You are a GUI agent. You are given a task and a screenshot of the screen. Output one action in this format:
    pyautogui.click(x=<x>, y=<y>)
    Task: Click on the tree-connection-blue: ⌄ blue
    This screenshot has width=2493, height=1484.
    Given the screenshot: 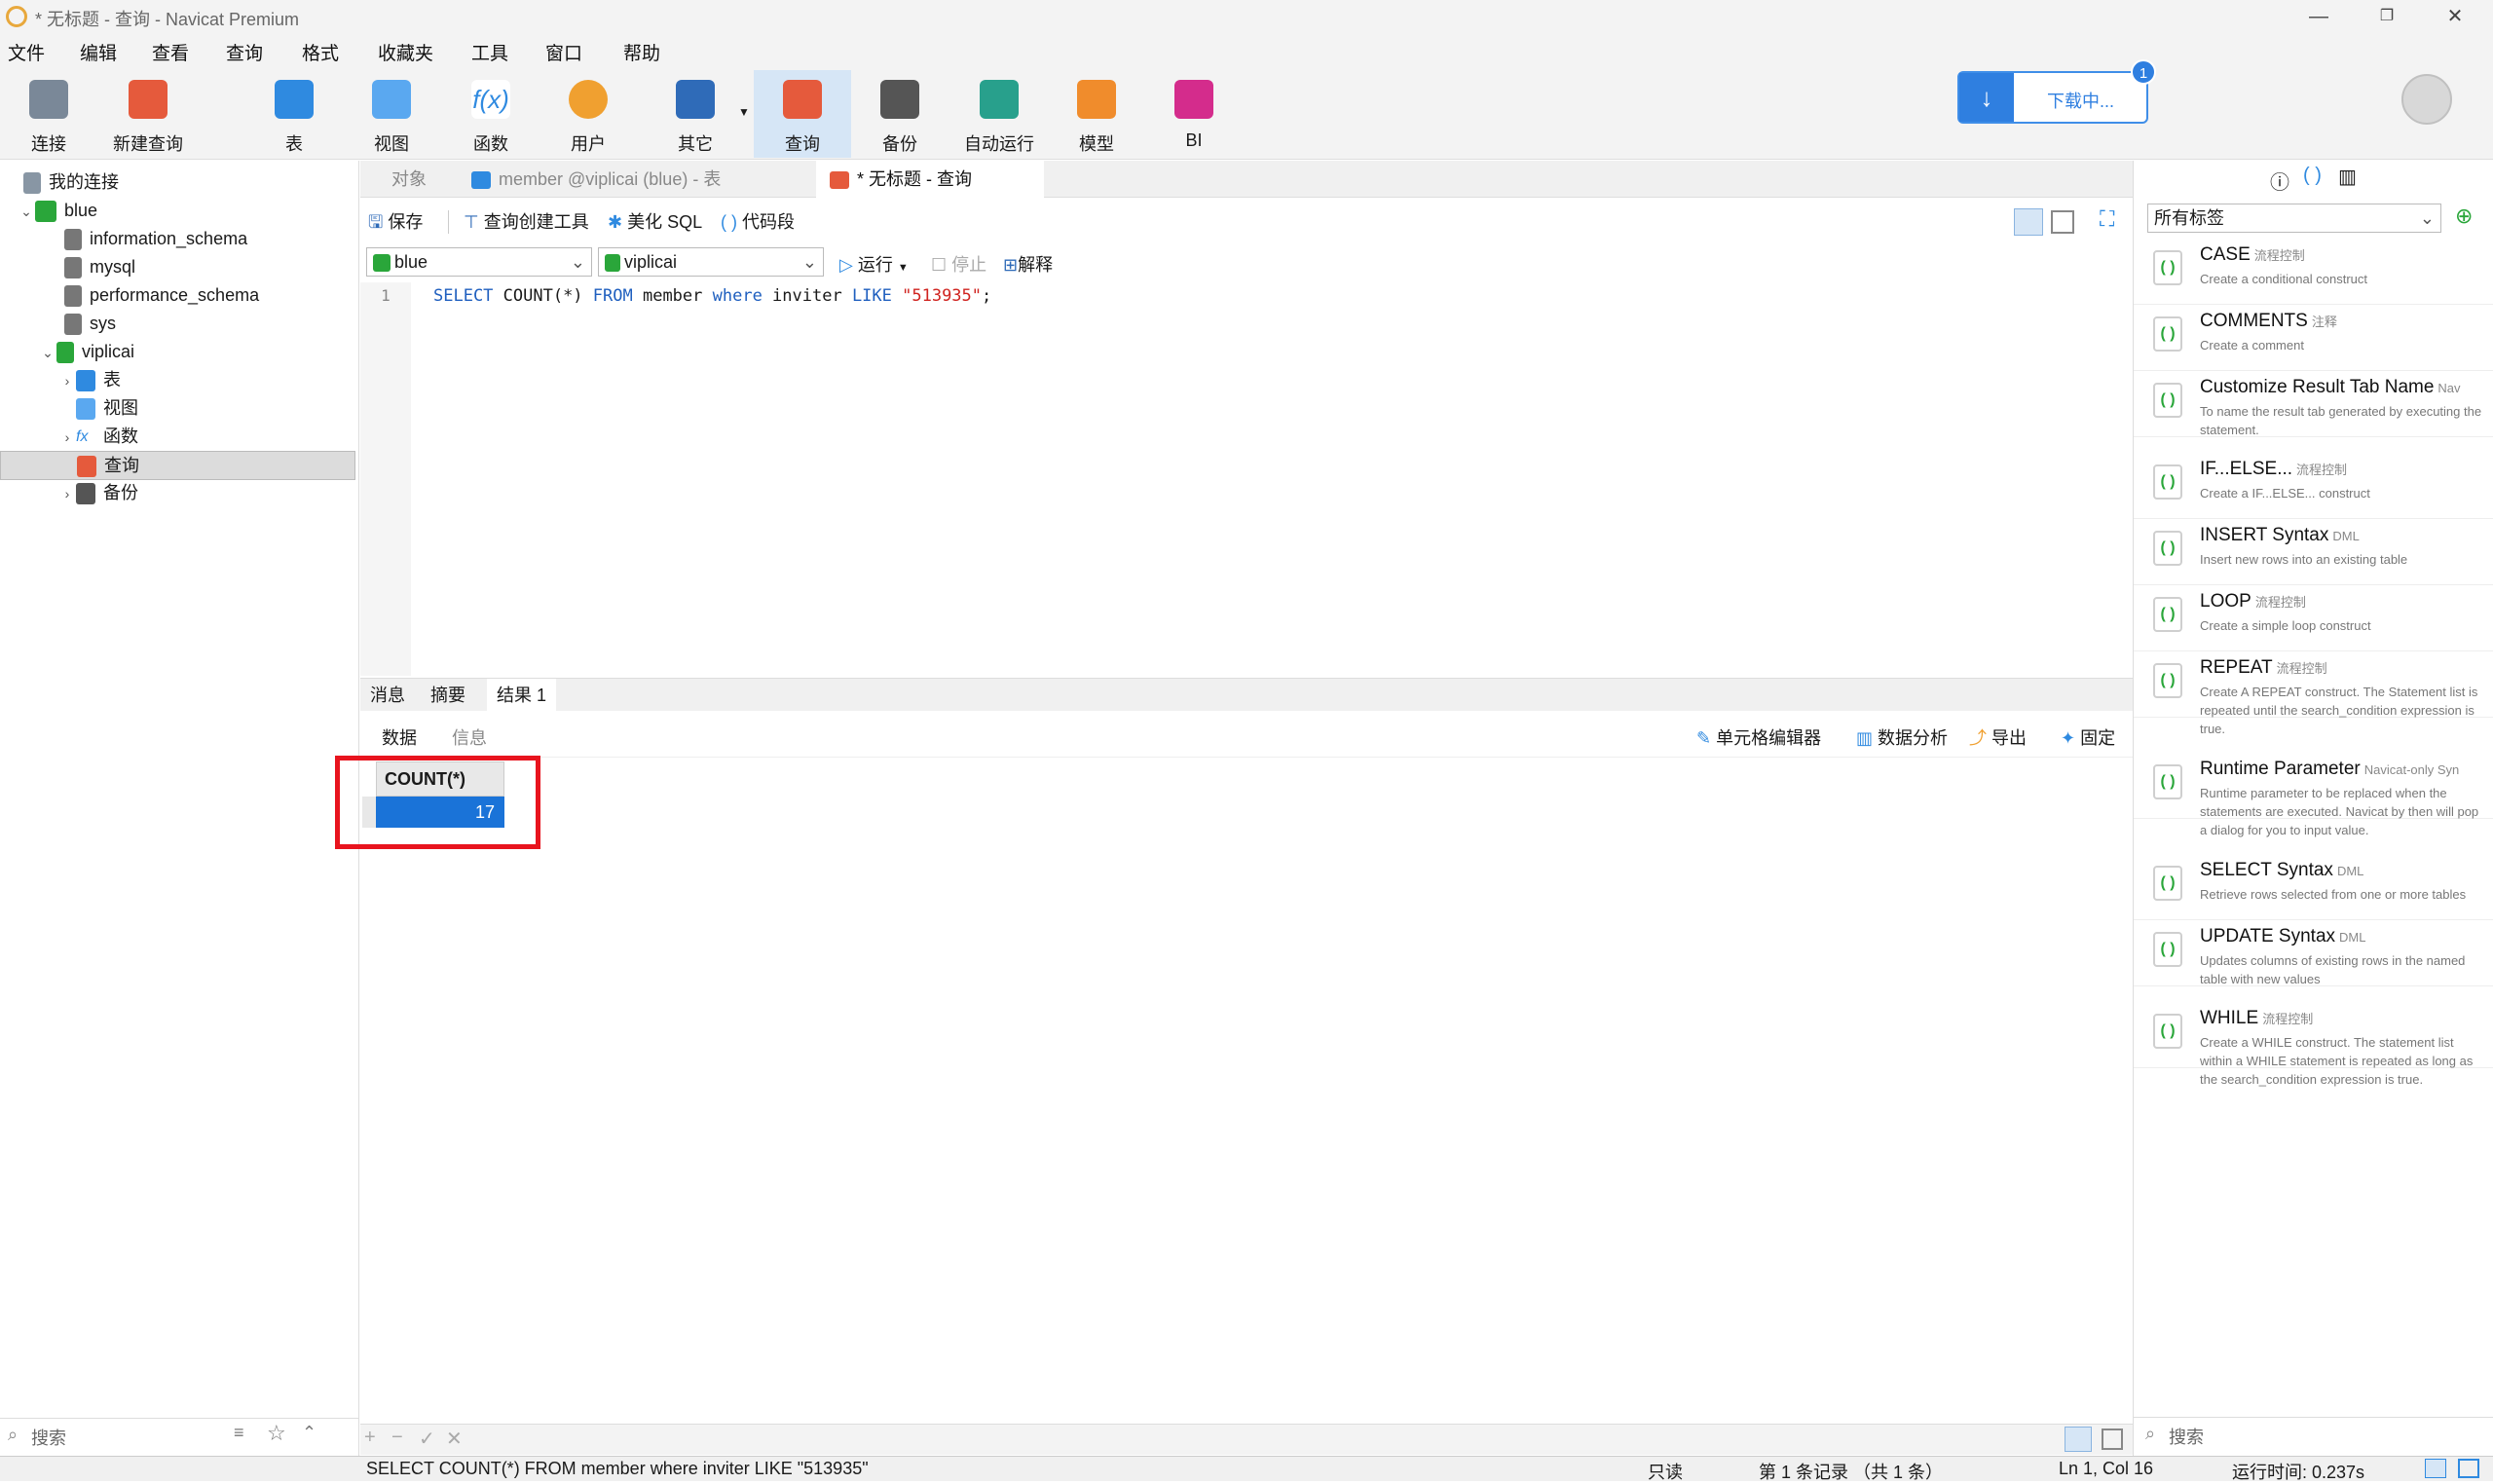 What is the action you would take?
    pyautogui.click(x=178, y=211)
    